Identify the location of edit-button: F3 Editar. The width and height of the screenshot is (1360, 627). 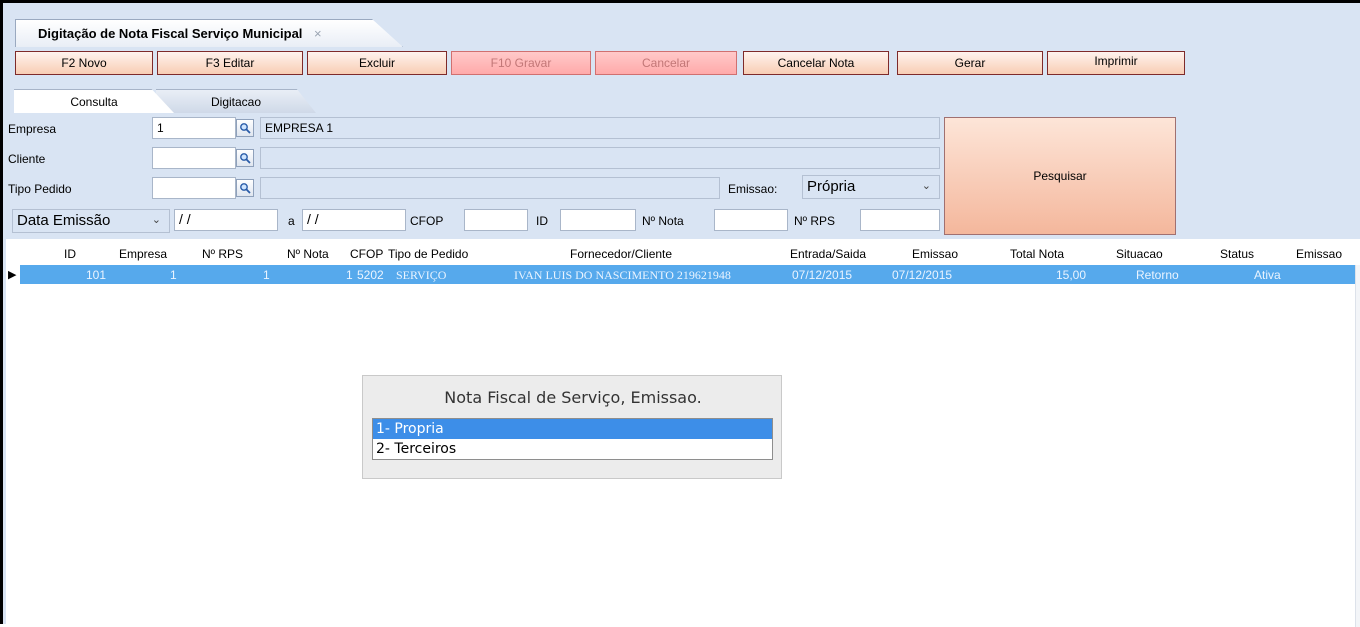
(230, 63).